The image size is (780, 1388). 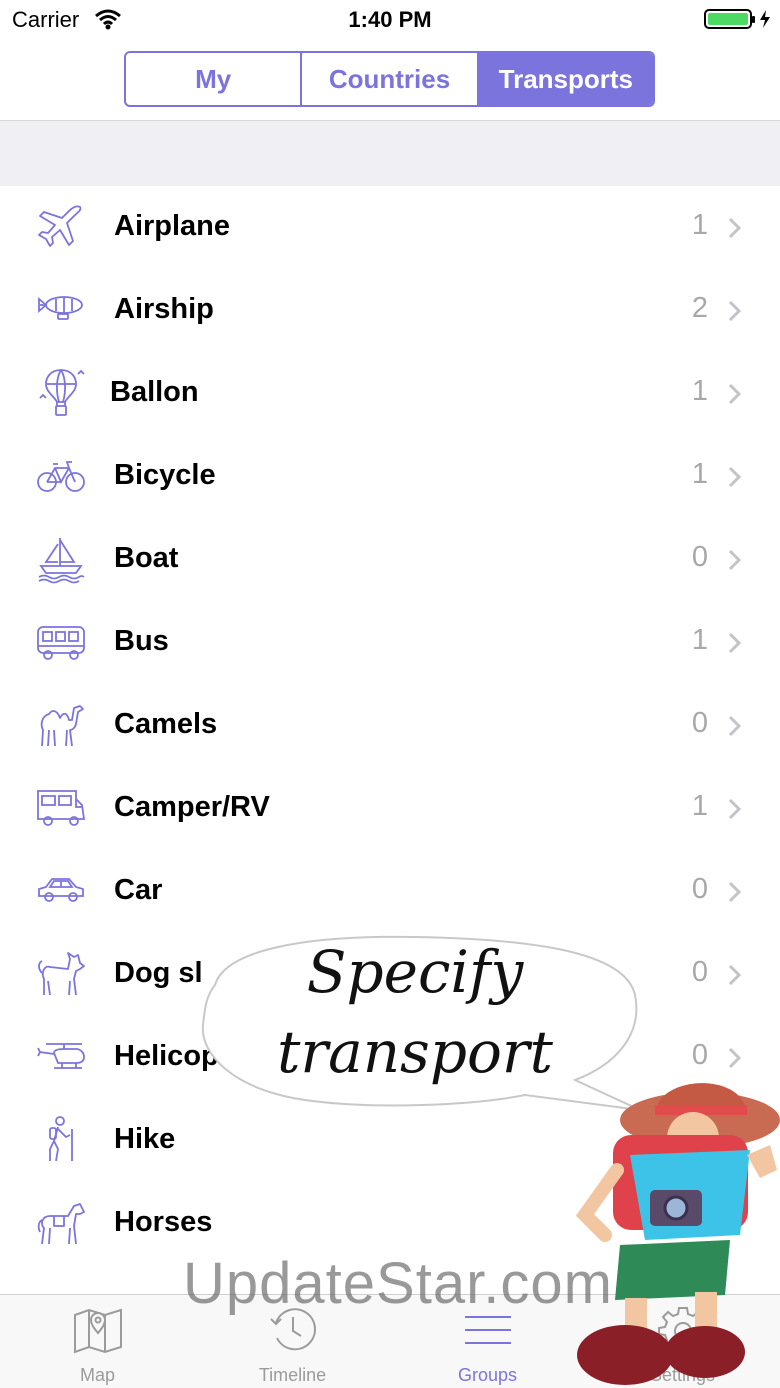 I want to click on section-header-spacer, so click(x=390, y=153).